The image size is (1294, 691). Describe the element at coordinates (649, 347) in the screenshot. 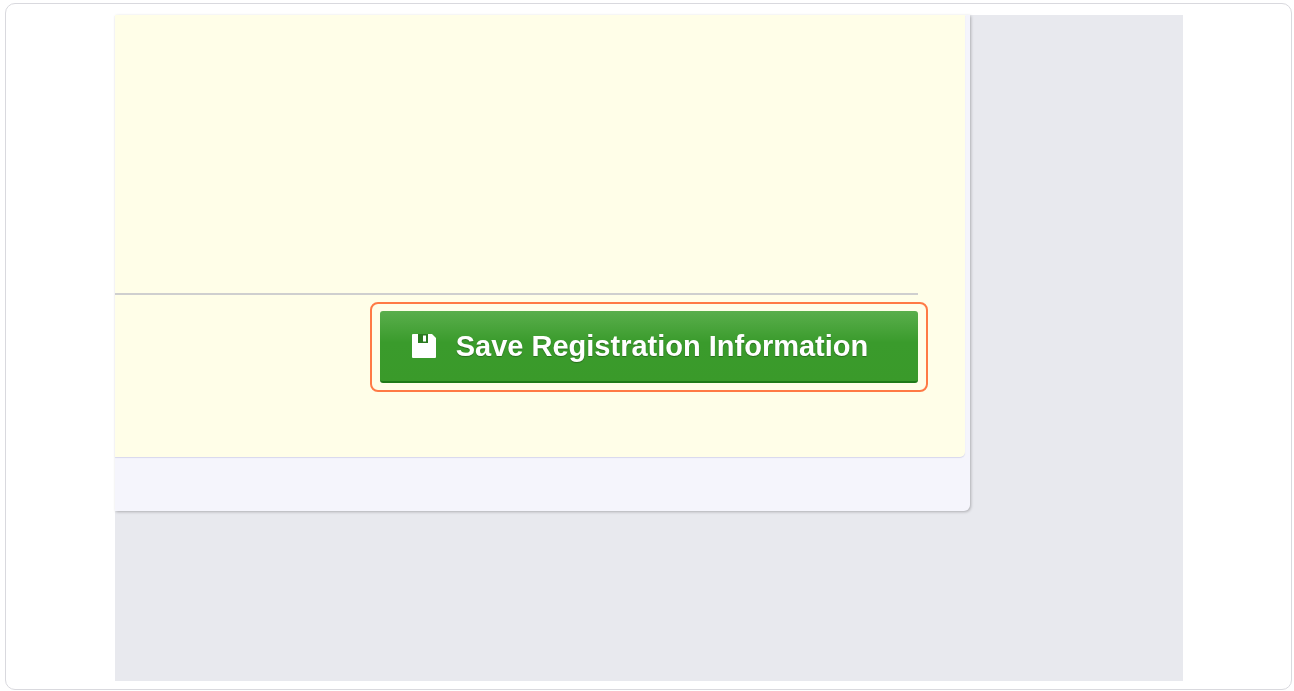

I see `save-button: Save Registration Information` at that location.